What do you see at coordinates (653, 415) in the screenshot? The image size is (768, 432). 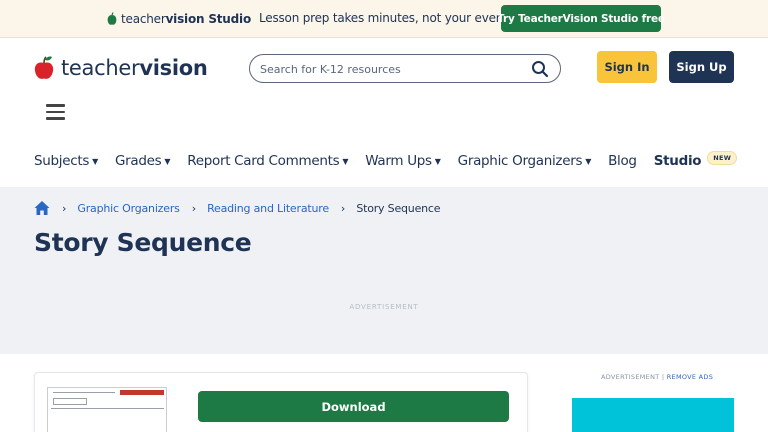 I see `side-advertisement` at bounding box center [653, 415].